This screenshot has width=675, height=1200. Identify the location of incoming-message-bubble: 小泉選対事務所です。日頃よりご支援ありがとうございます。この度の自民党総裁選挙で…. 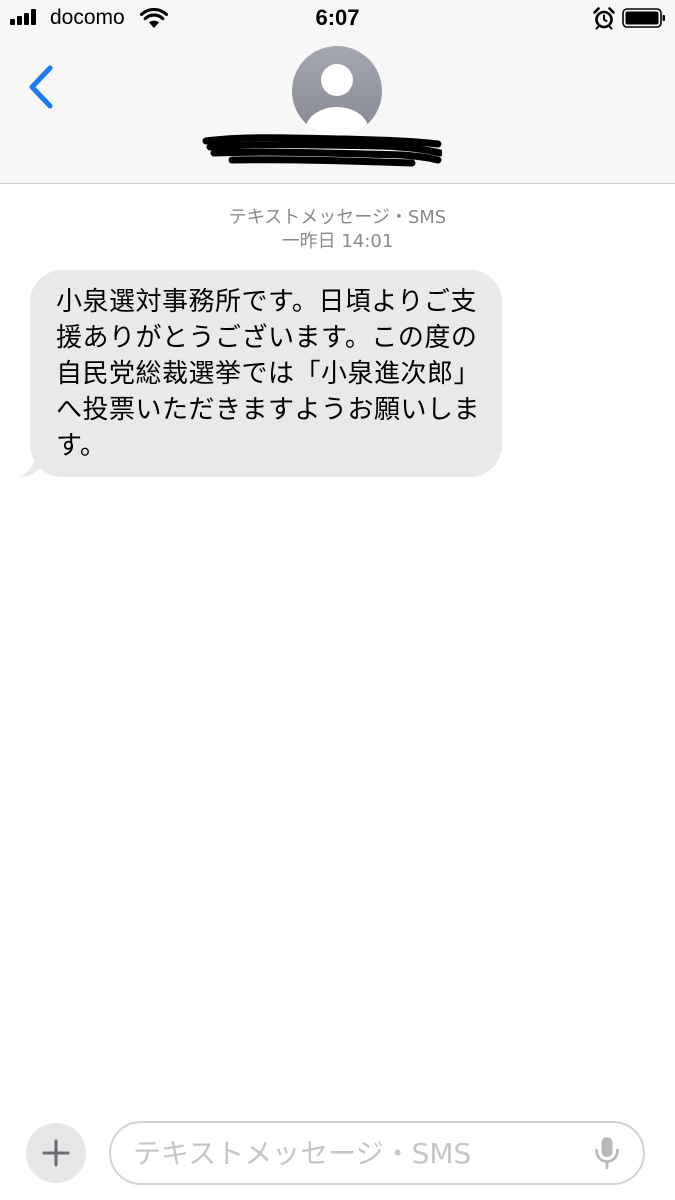
(266, 373).